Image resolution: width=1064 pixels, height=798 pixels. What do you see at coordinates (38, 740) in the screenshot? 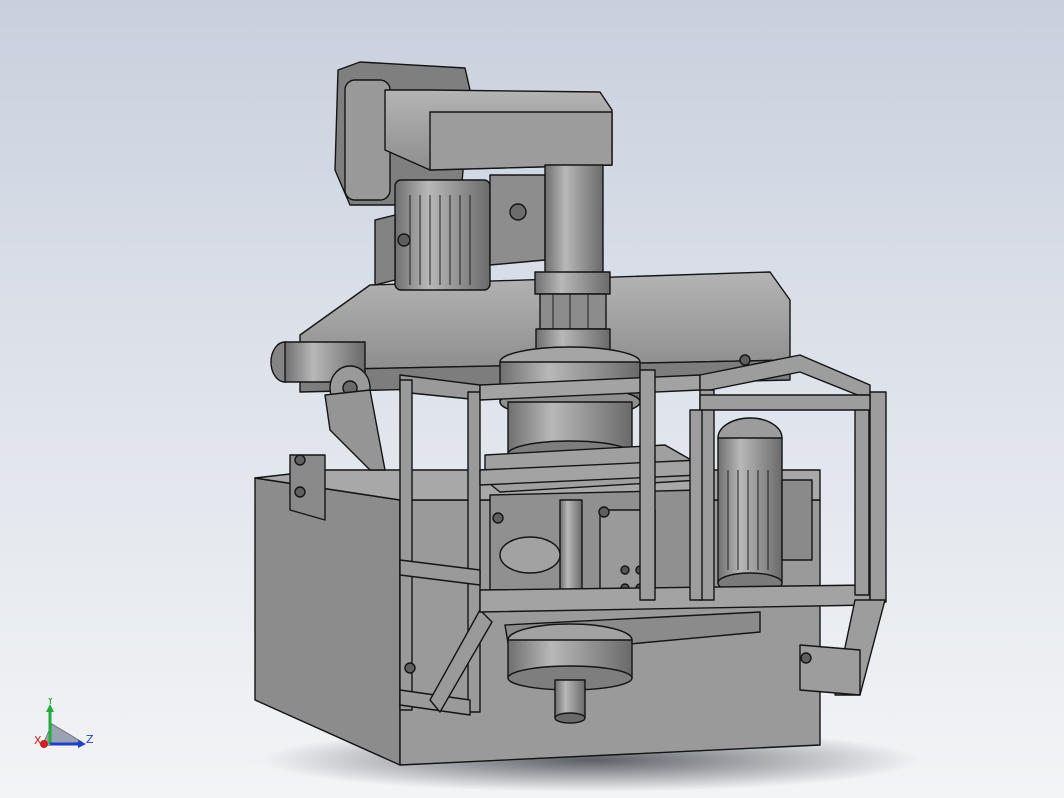
I see `x-axis-label: X` at bounding box center [38, 740].